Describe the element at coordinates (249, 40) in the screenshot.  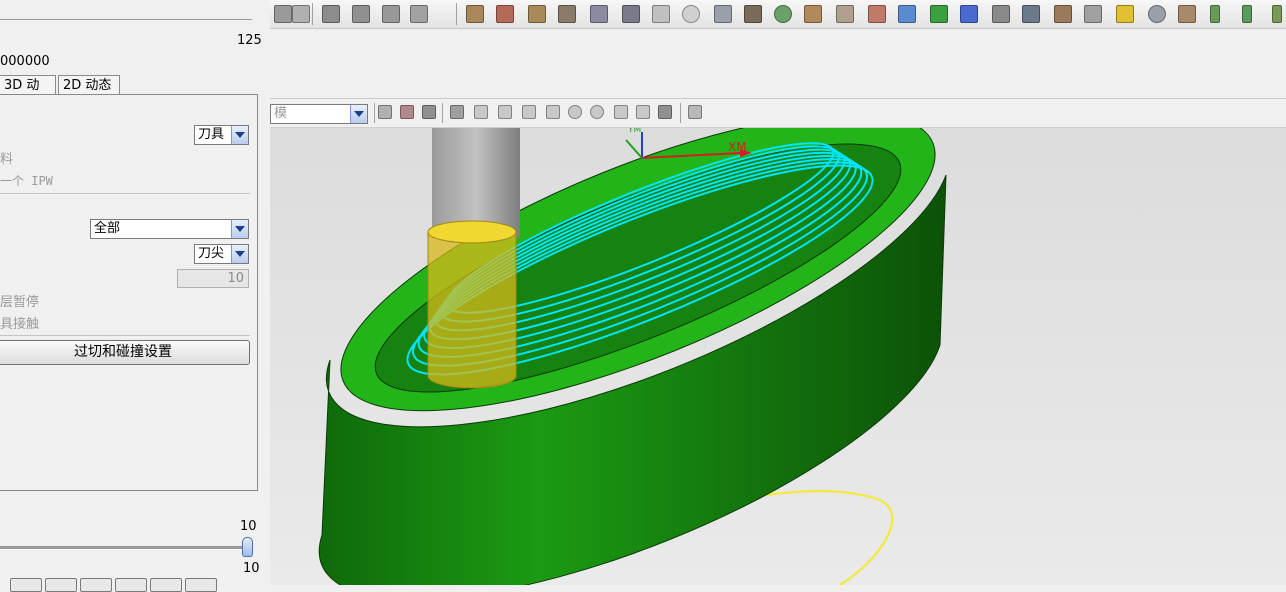
I see `top-number: 125` at that location.